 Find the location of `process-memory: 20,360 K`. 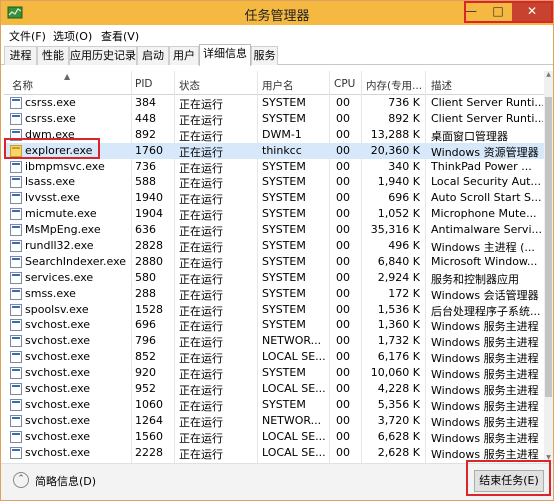

process-memory: 20,360 K is located at coordinates (395, 150).